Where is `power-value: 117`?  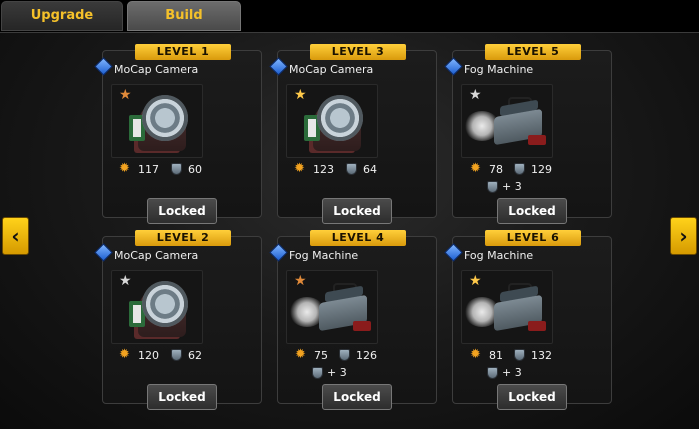 power-value: 117 is located at coordinates (148, 169).